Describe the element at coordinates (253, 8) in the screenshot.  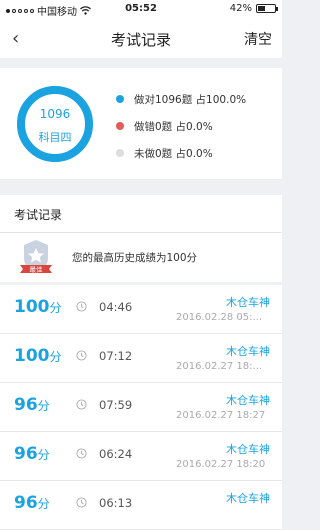
I see `battery-area: 42%` at that location.